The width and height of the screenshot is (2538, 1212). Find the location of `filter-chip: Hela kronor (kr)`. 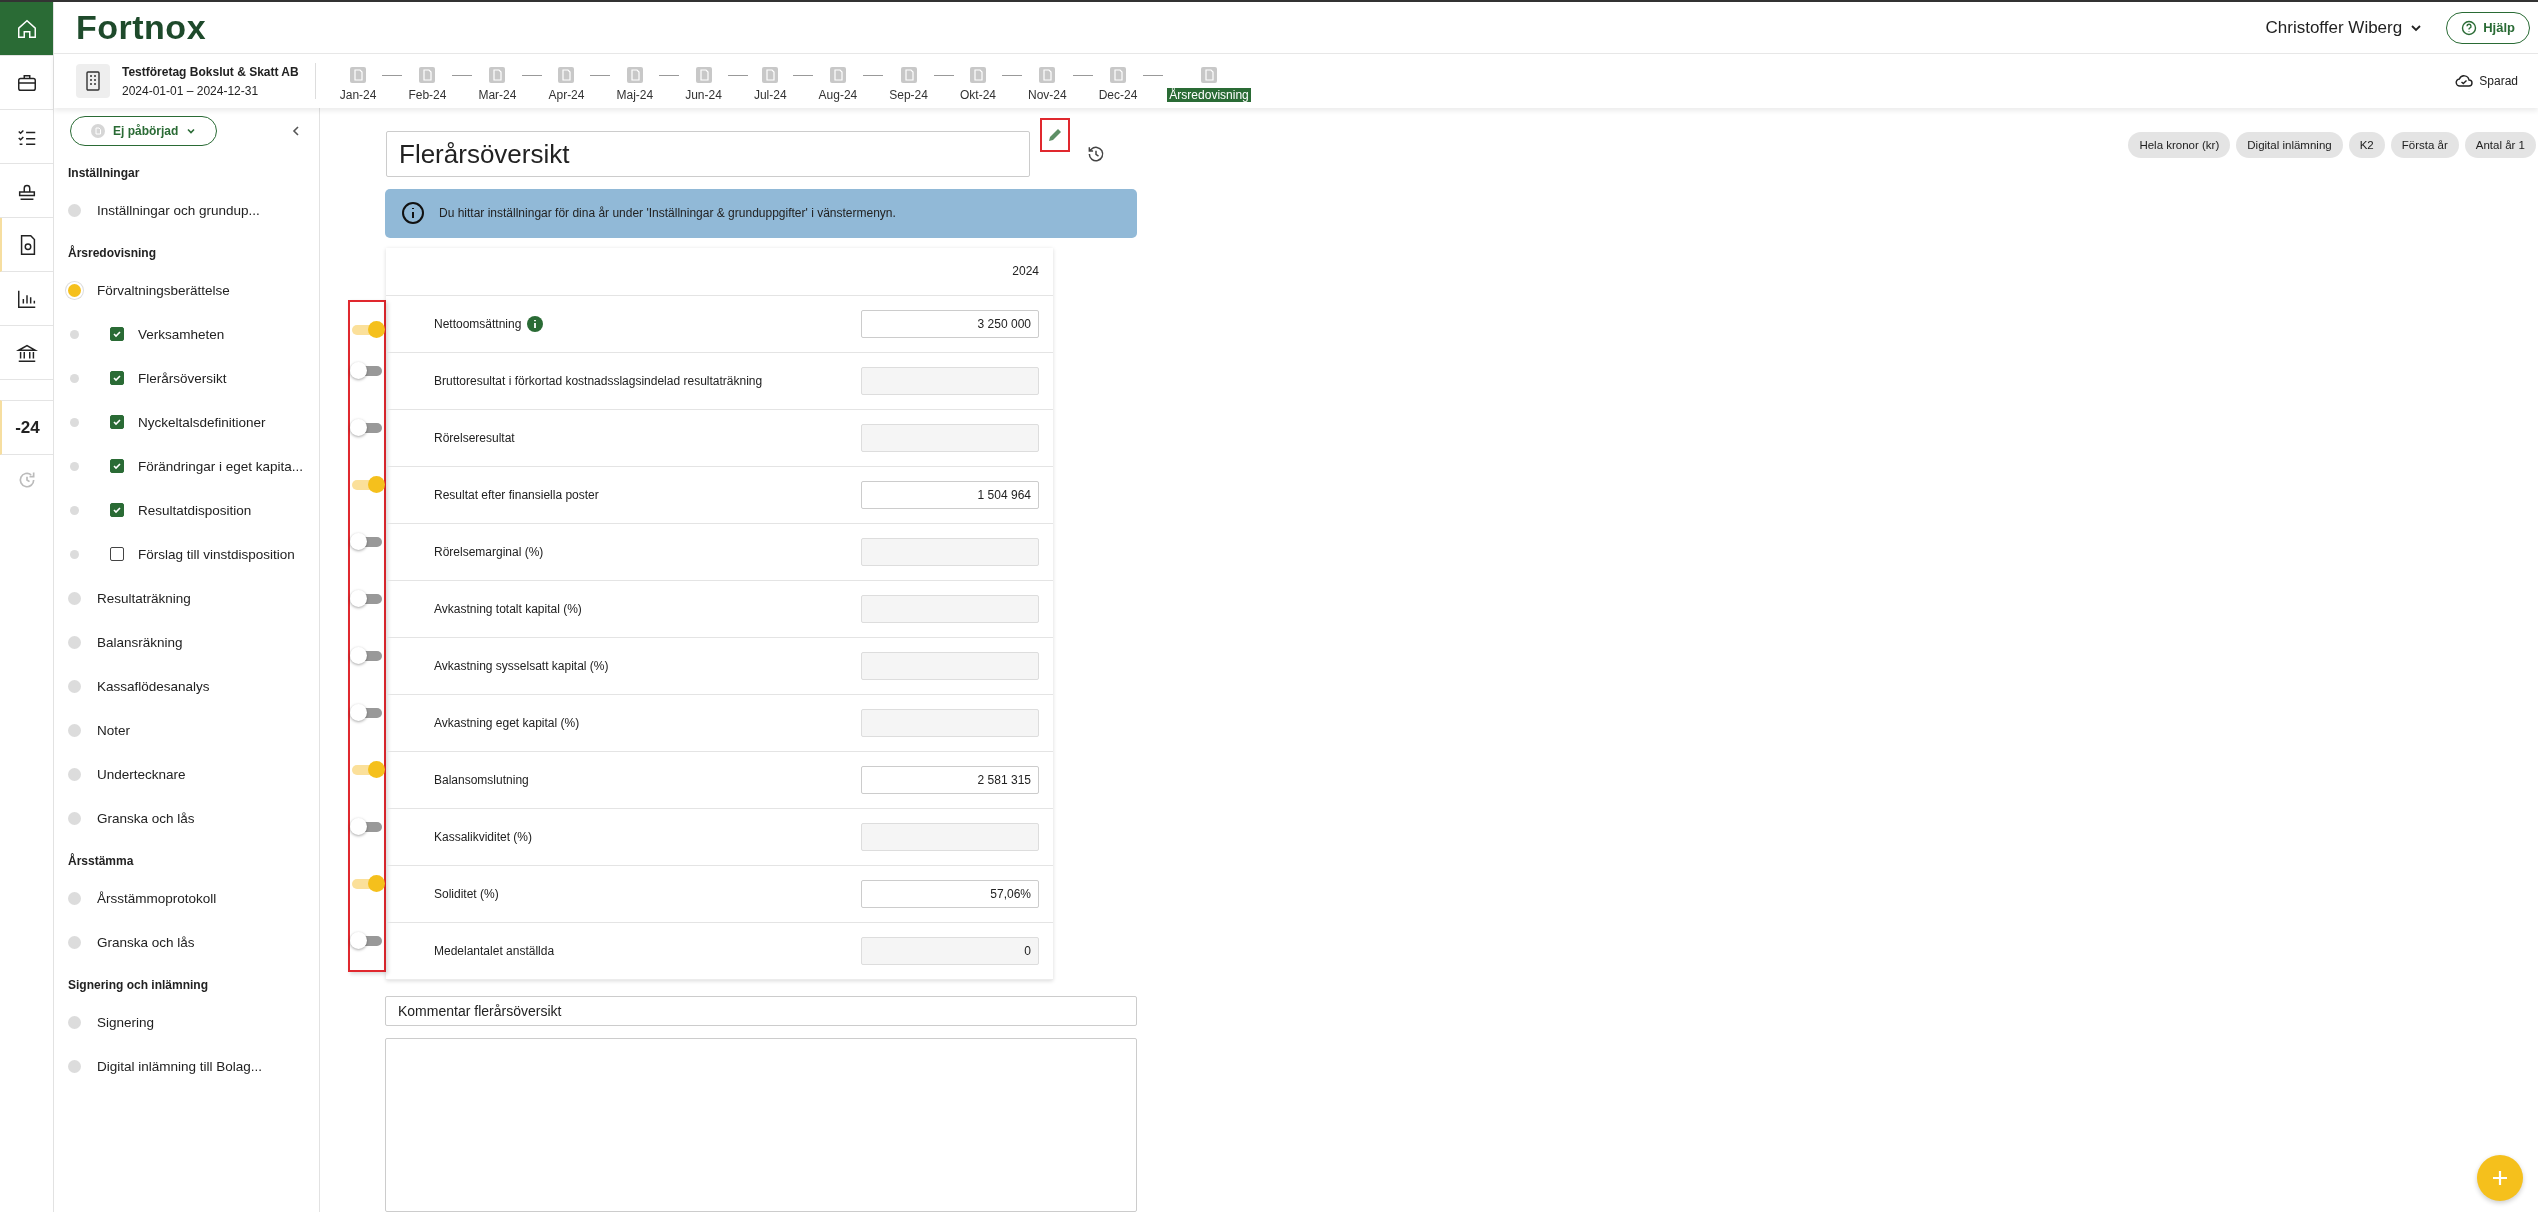

filter-chip: Hela kronor (kr) is located at coordinates (2179, 145).